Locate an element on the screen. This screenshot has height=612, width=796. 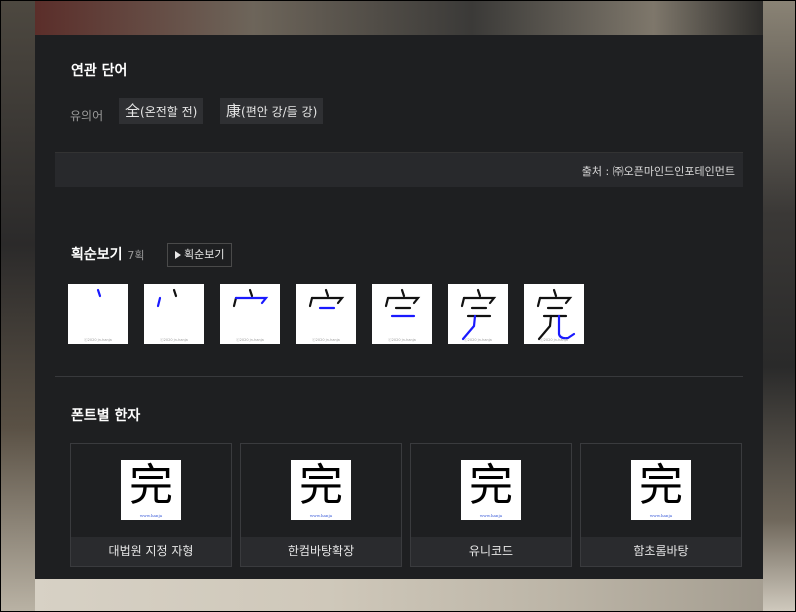
section-divider is located at coordinates (399, 376).